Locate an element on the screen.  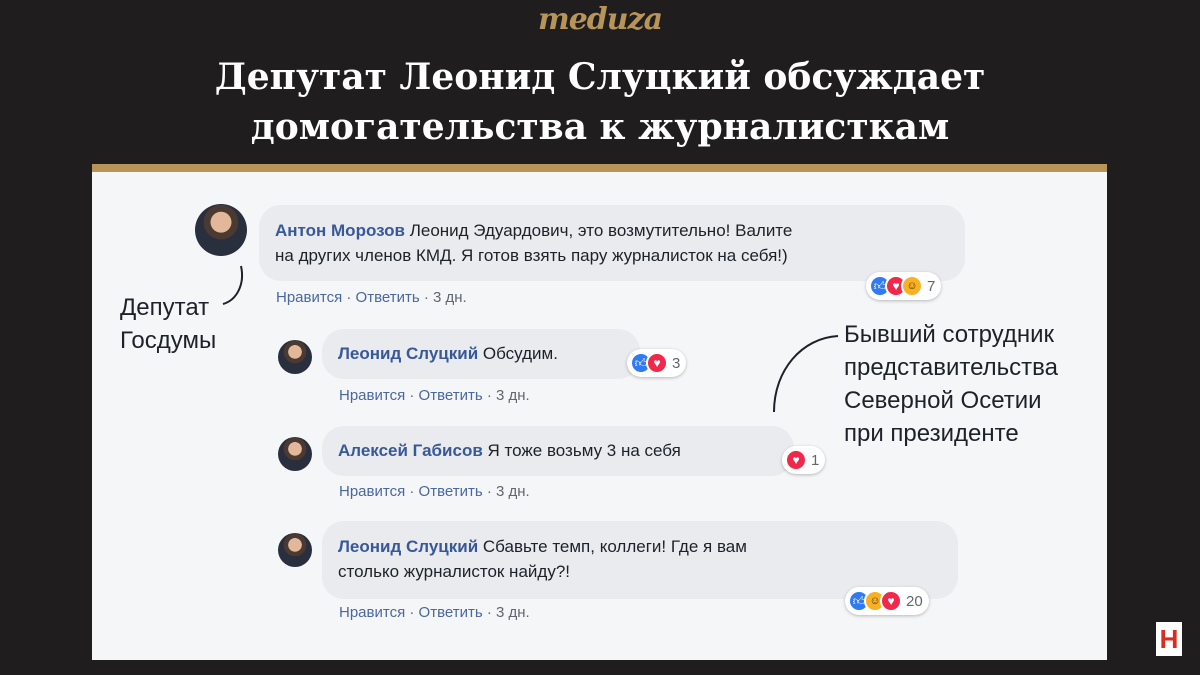
comment-text: Обсудим. is located at coordinates (520, 353).